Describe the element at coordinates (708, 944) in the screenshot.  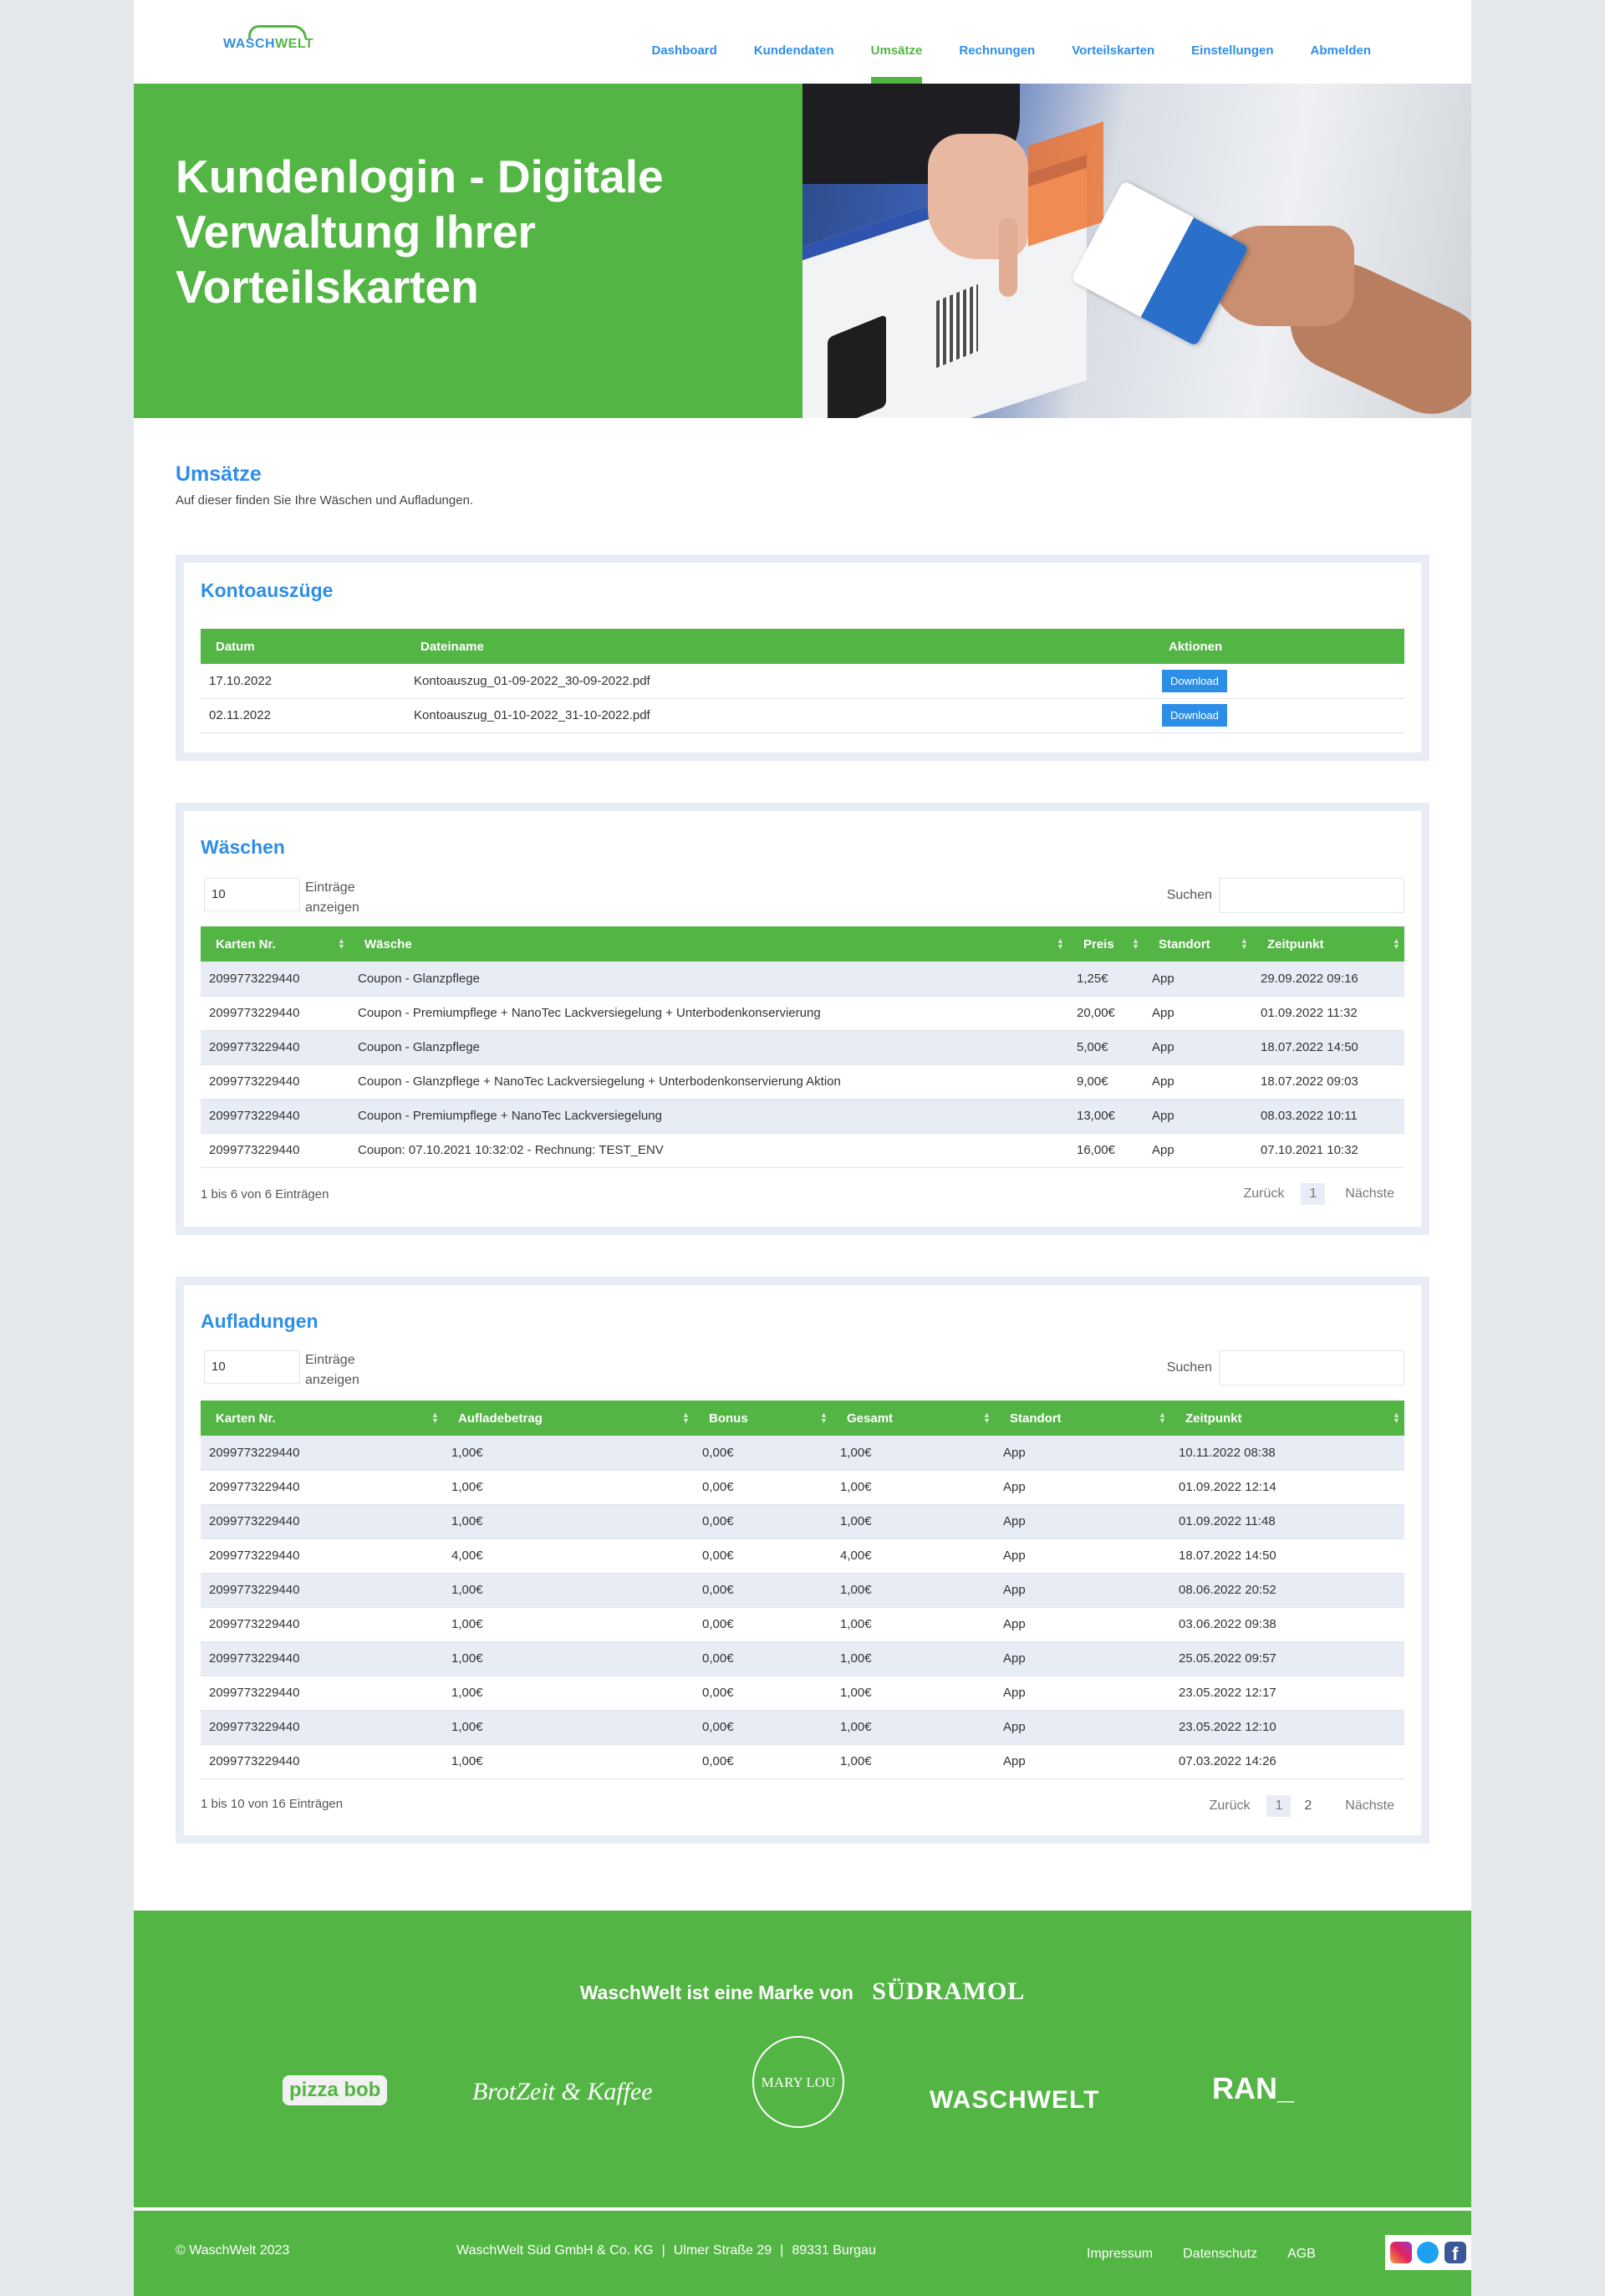
I see `col-waesche: Wäsche ▲ ▼` at that location.